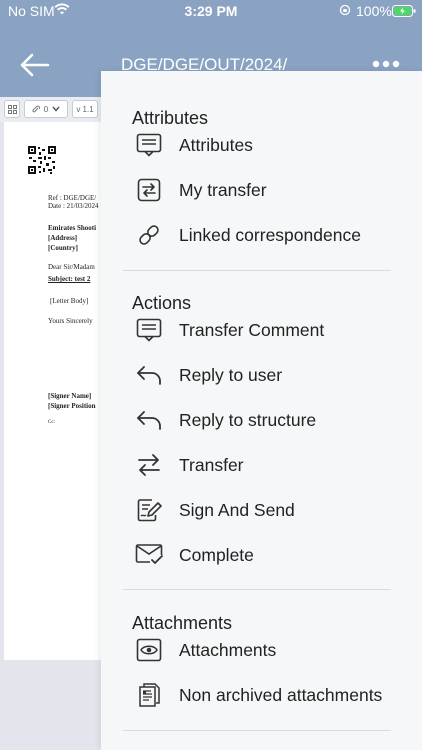 Image resolution: width=422 pixels, height=750 pixels. Describe the element at coordinates (228, 649) in the screenshot. I see `menu-item-label: Attachments` at that location.